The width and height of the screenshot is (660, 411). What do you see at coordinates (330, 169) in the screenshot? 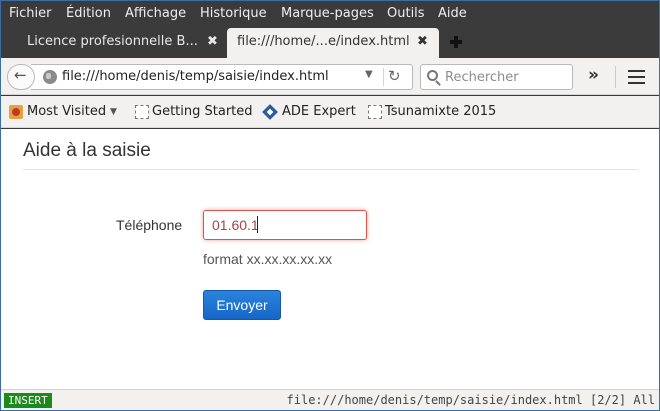
I see `divider` at bounding box center [330, 169].